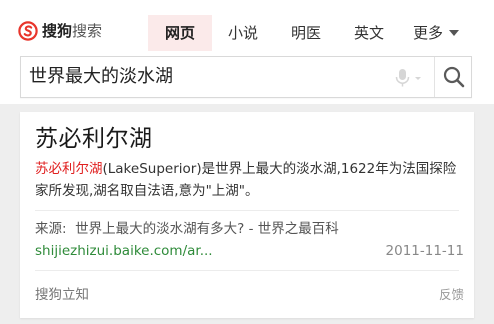 The image size is (494, 324). Describe the element at coordinates (243, 33) in the screenshot. I see `tab-novel: 小说` at that location.